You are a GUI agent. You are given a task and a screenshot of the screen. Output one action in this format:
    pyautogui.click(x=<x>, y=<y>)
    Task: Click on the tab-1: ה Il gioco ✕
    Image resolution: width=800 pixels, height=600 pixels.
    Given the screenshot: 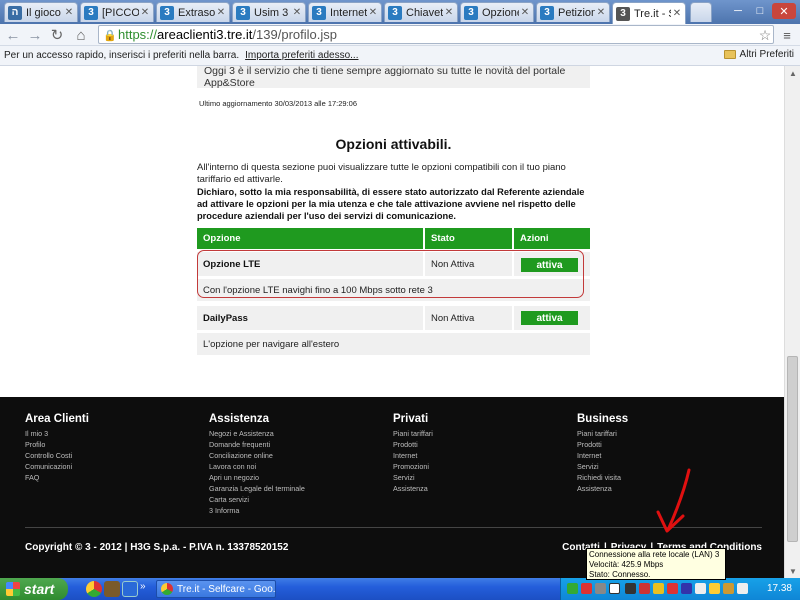 What is the action you would take?
    pyautogui.click(x=41, y=12)
    